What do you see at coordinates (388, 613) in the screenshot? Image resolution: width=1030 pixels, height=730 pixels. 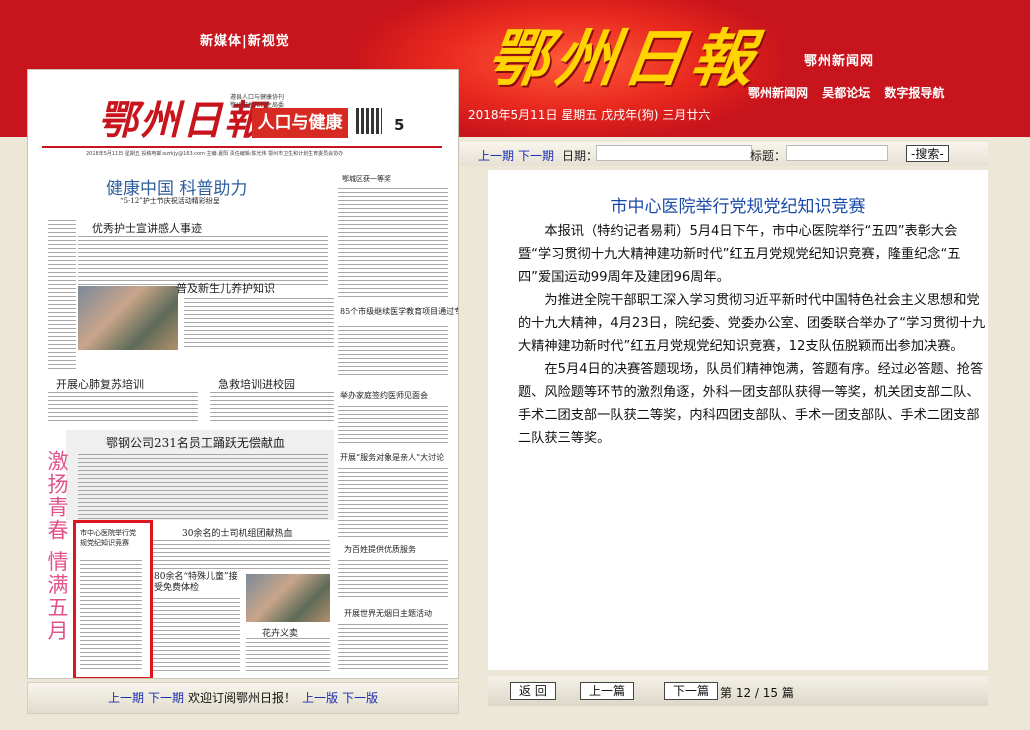 I see `paper-headline-h13: 开展世界无烟日主题活动` at bounding box center [388, 613].